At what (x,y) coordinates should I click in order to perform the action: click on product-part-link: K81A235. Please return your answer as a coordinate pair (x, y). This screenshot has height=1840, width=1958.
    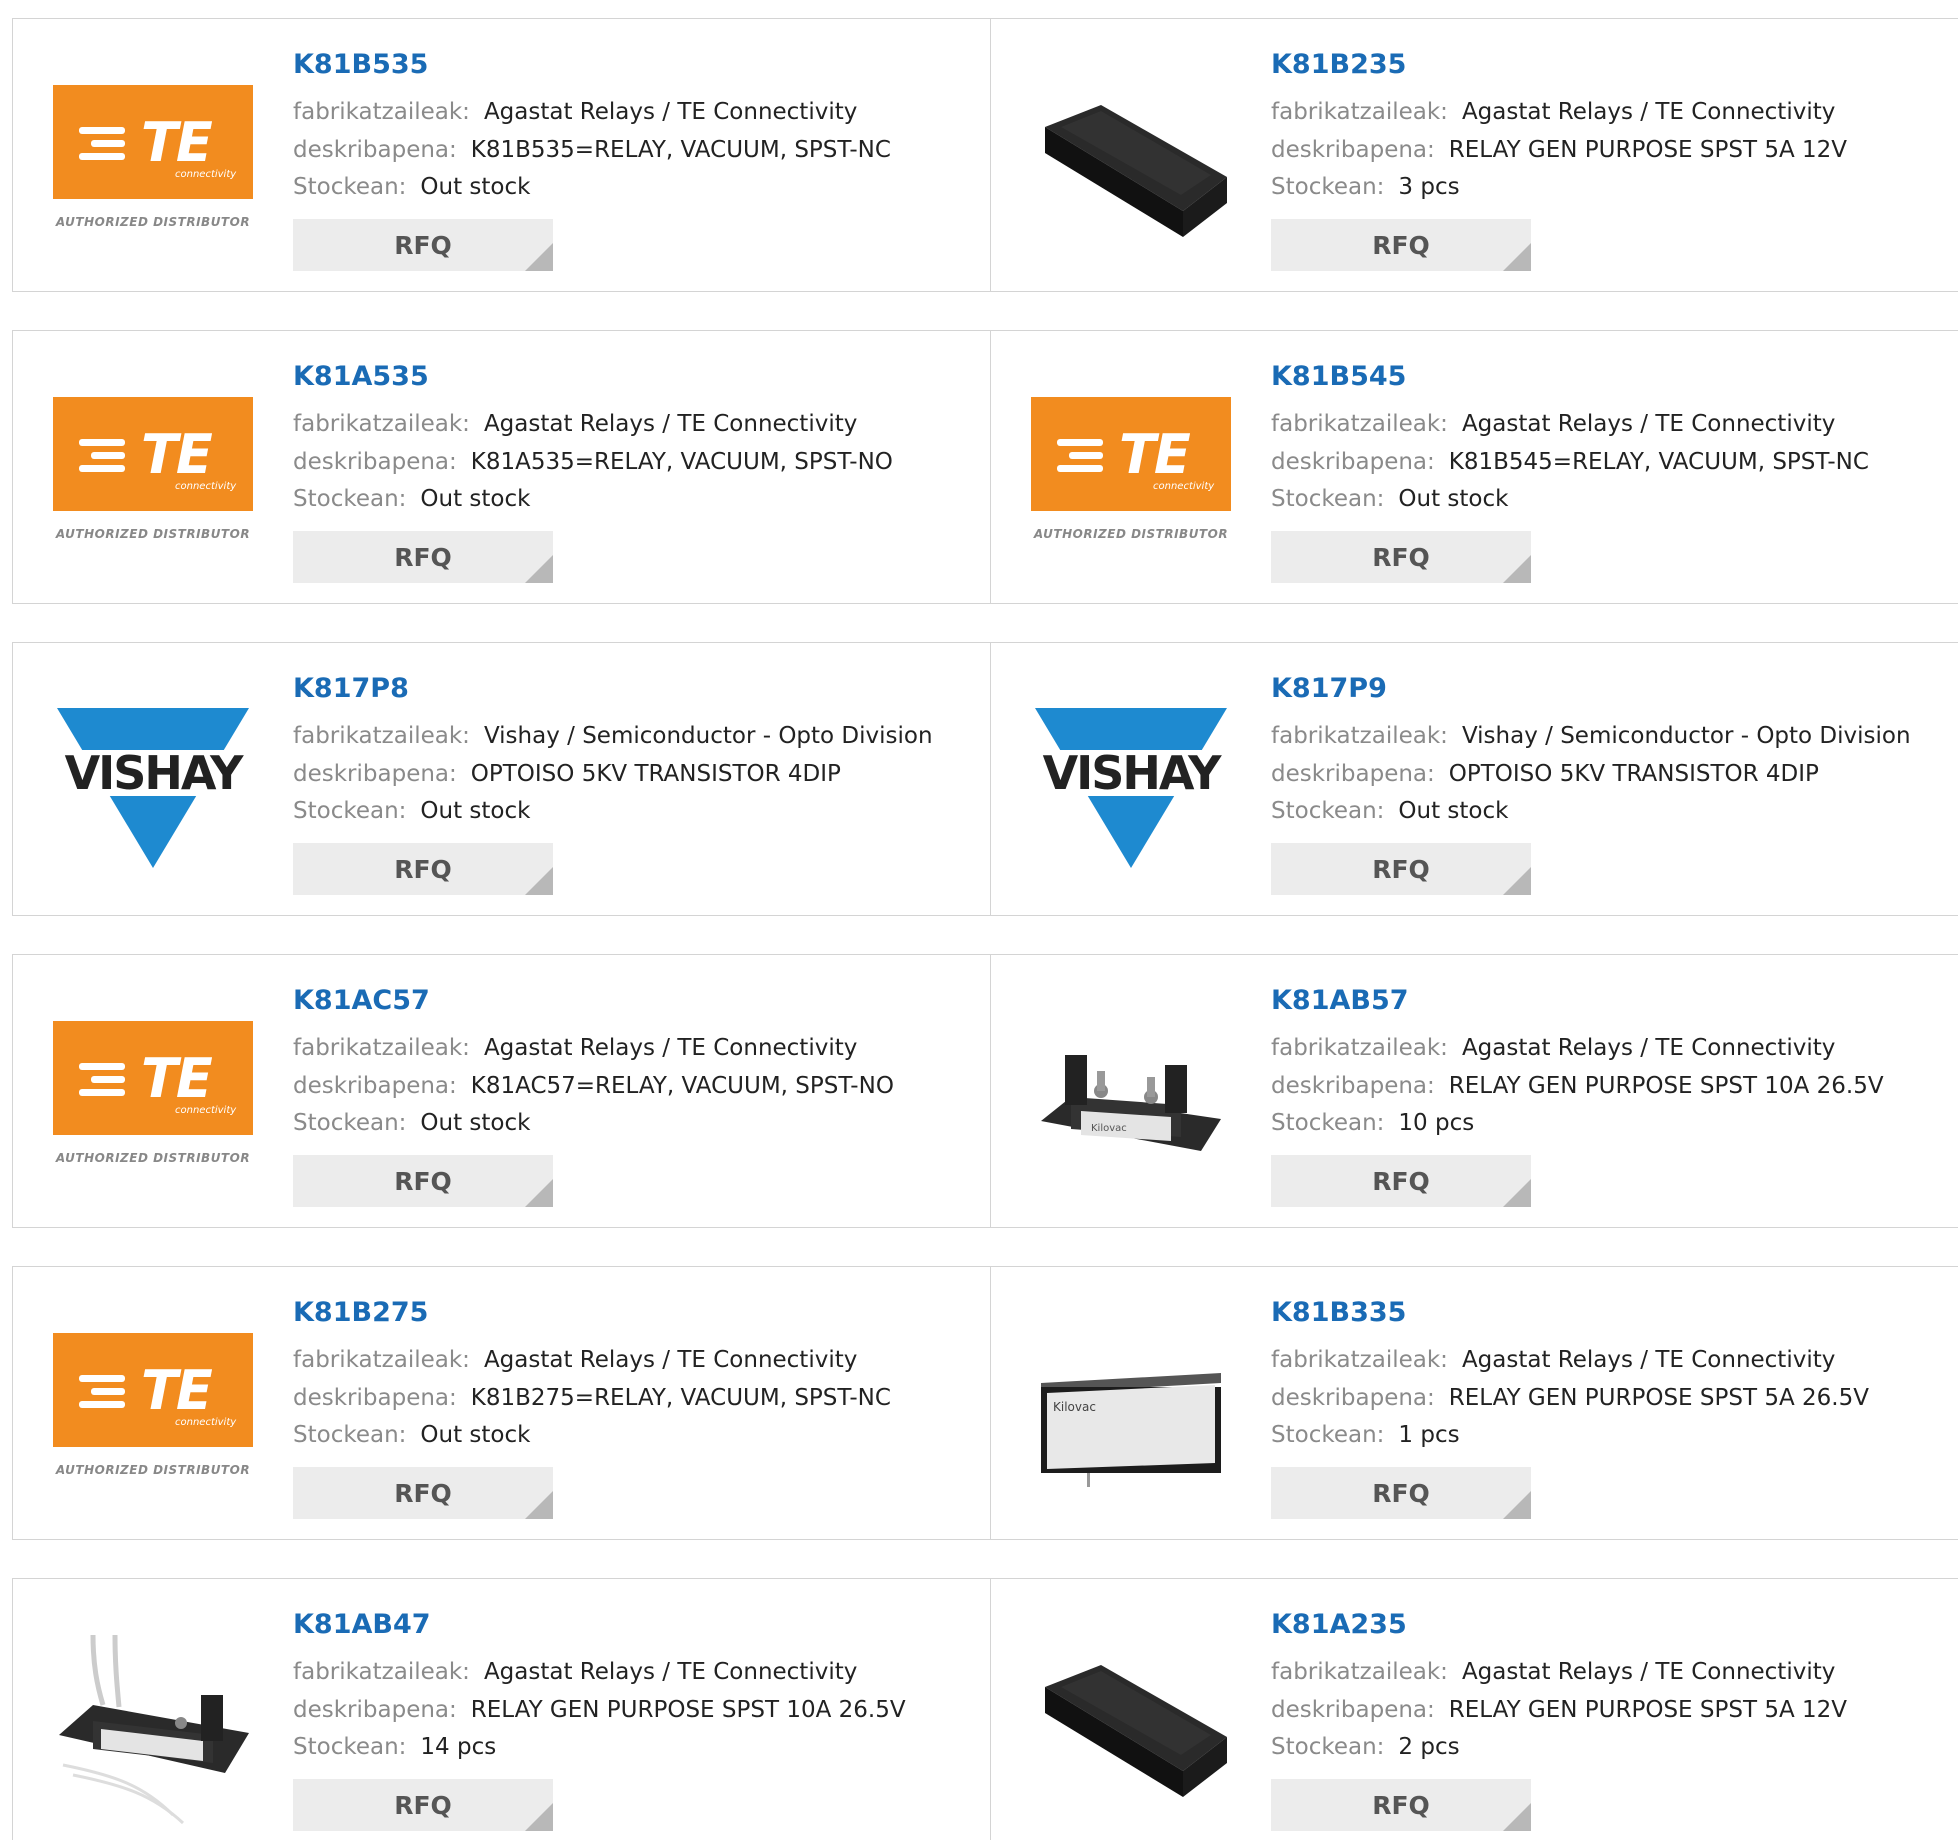
    Looking at the image, I should click on (1339, 1624).